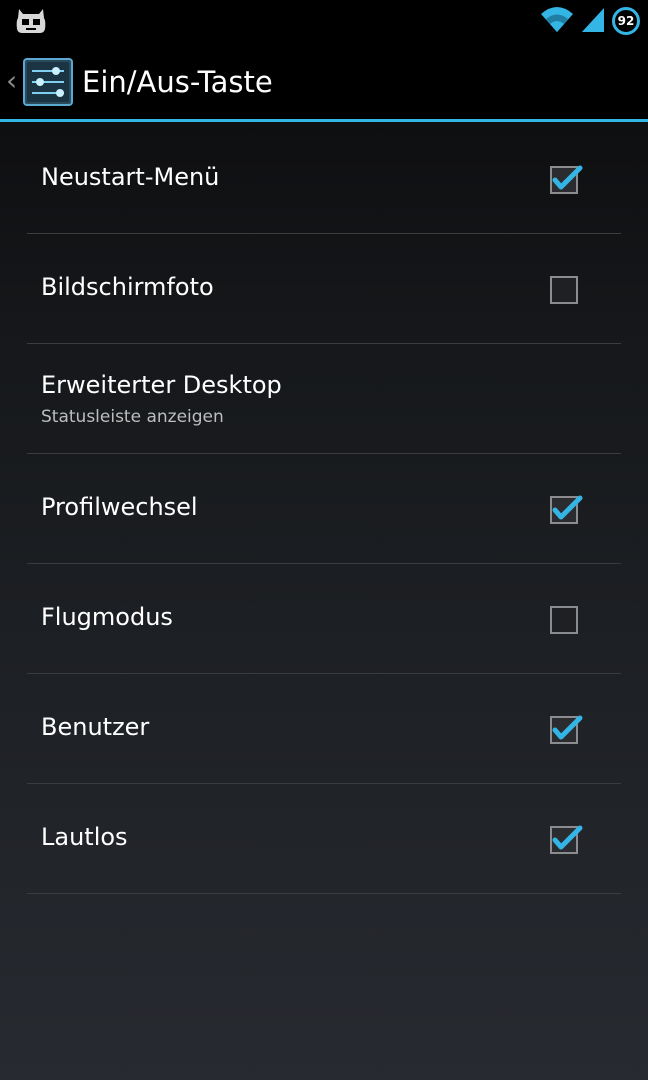 The height and width of the screenshot is (1080, 648). What do you see at coordinates (127, 287) in the screenshot?
I see `pref-label: Bildschirmfoto` at bounding box center [127, 287].